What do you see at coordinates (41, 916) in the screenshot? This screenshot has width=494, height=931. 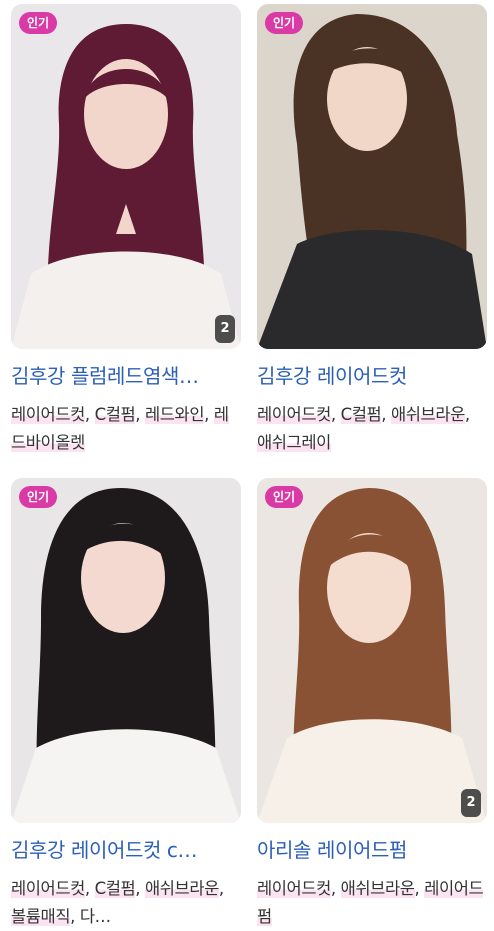 I see `tag: 볼륨매직` at bounding box center [41, 916].